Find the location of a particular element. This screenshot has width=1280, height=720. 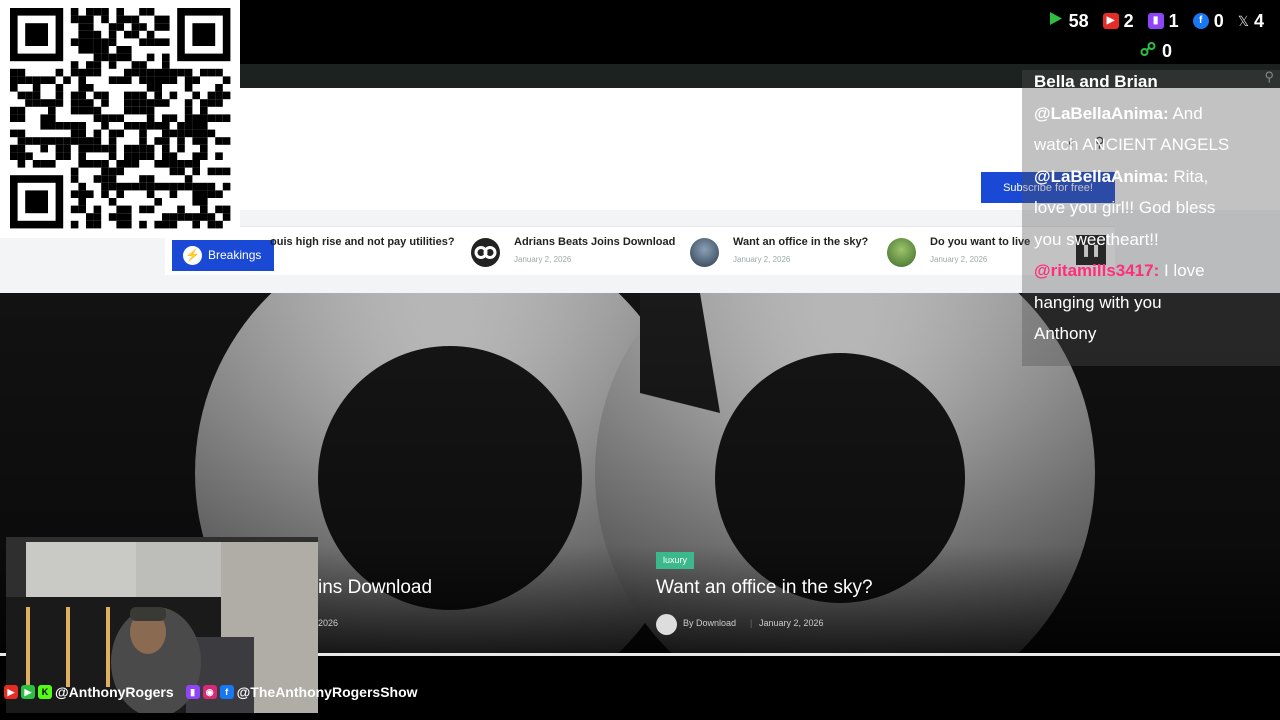

breakings-label: ⚡ Breakings is located at coordinates (223, 255).